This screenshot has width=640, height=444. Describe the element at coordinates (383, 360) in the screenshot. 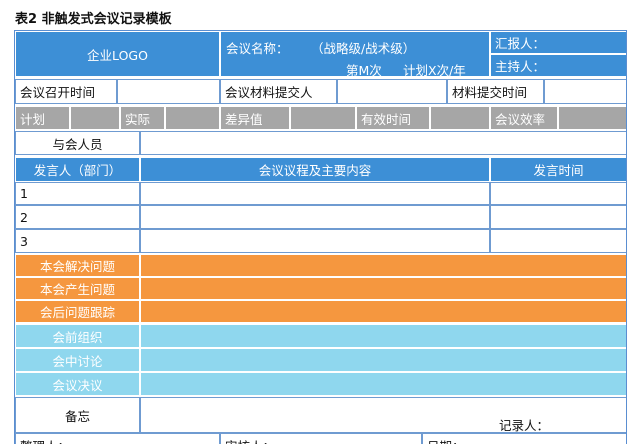

I see `discussion-value` at that location.